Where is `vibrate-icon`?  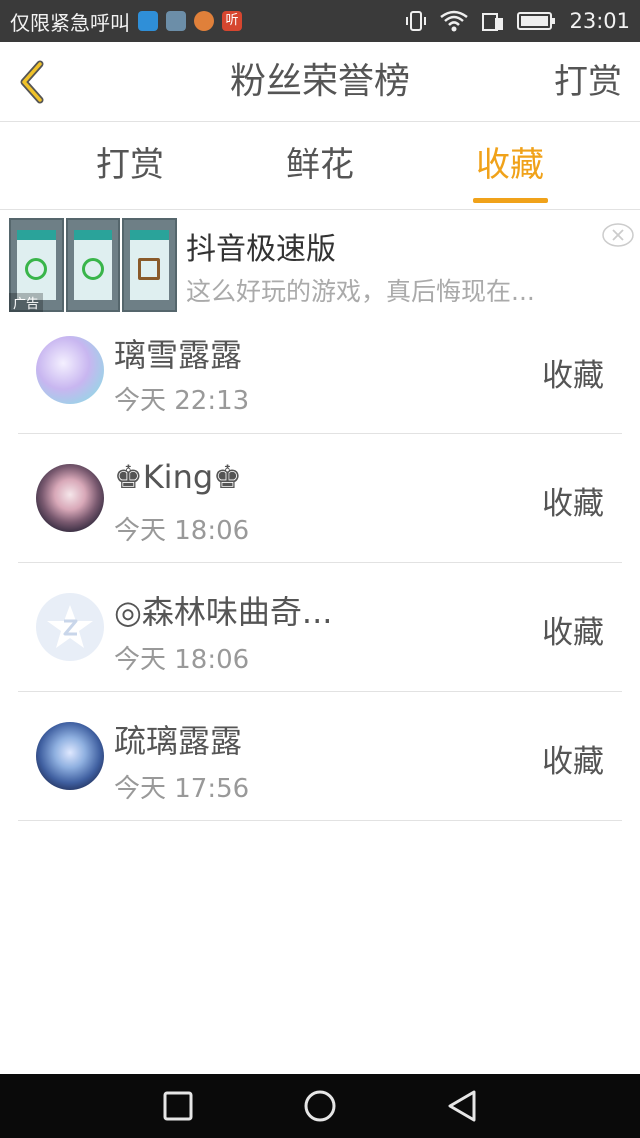
vibrate-icon is located at coordinates (416, 21).